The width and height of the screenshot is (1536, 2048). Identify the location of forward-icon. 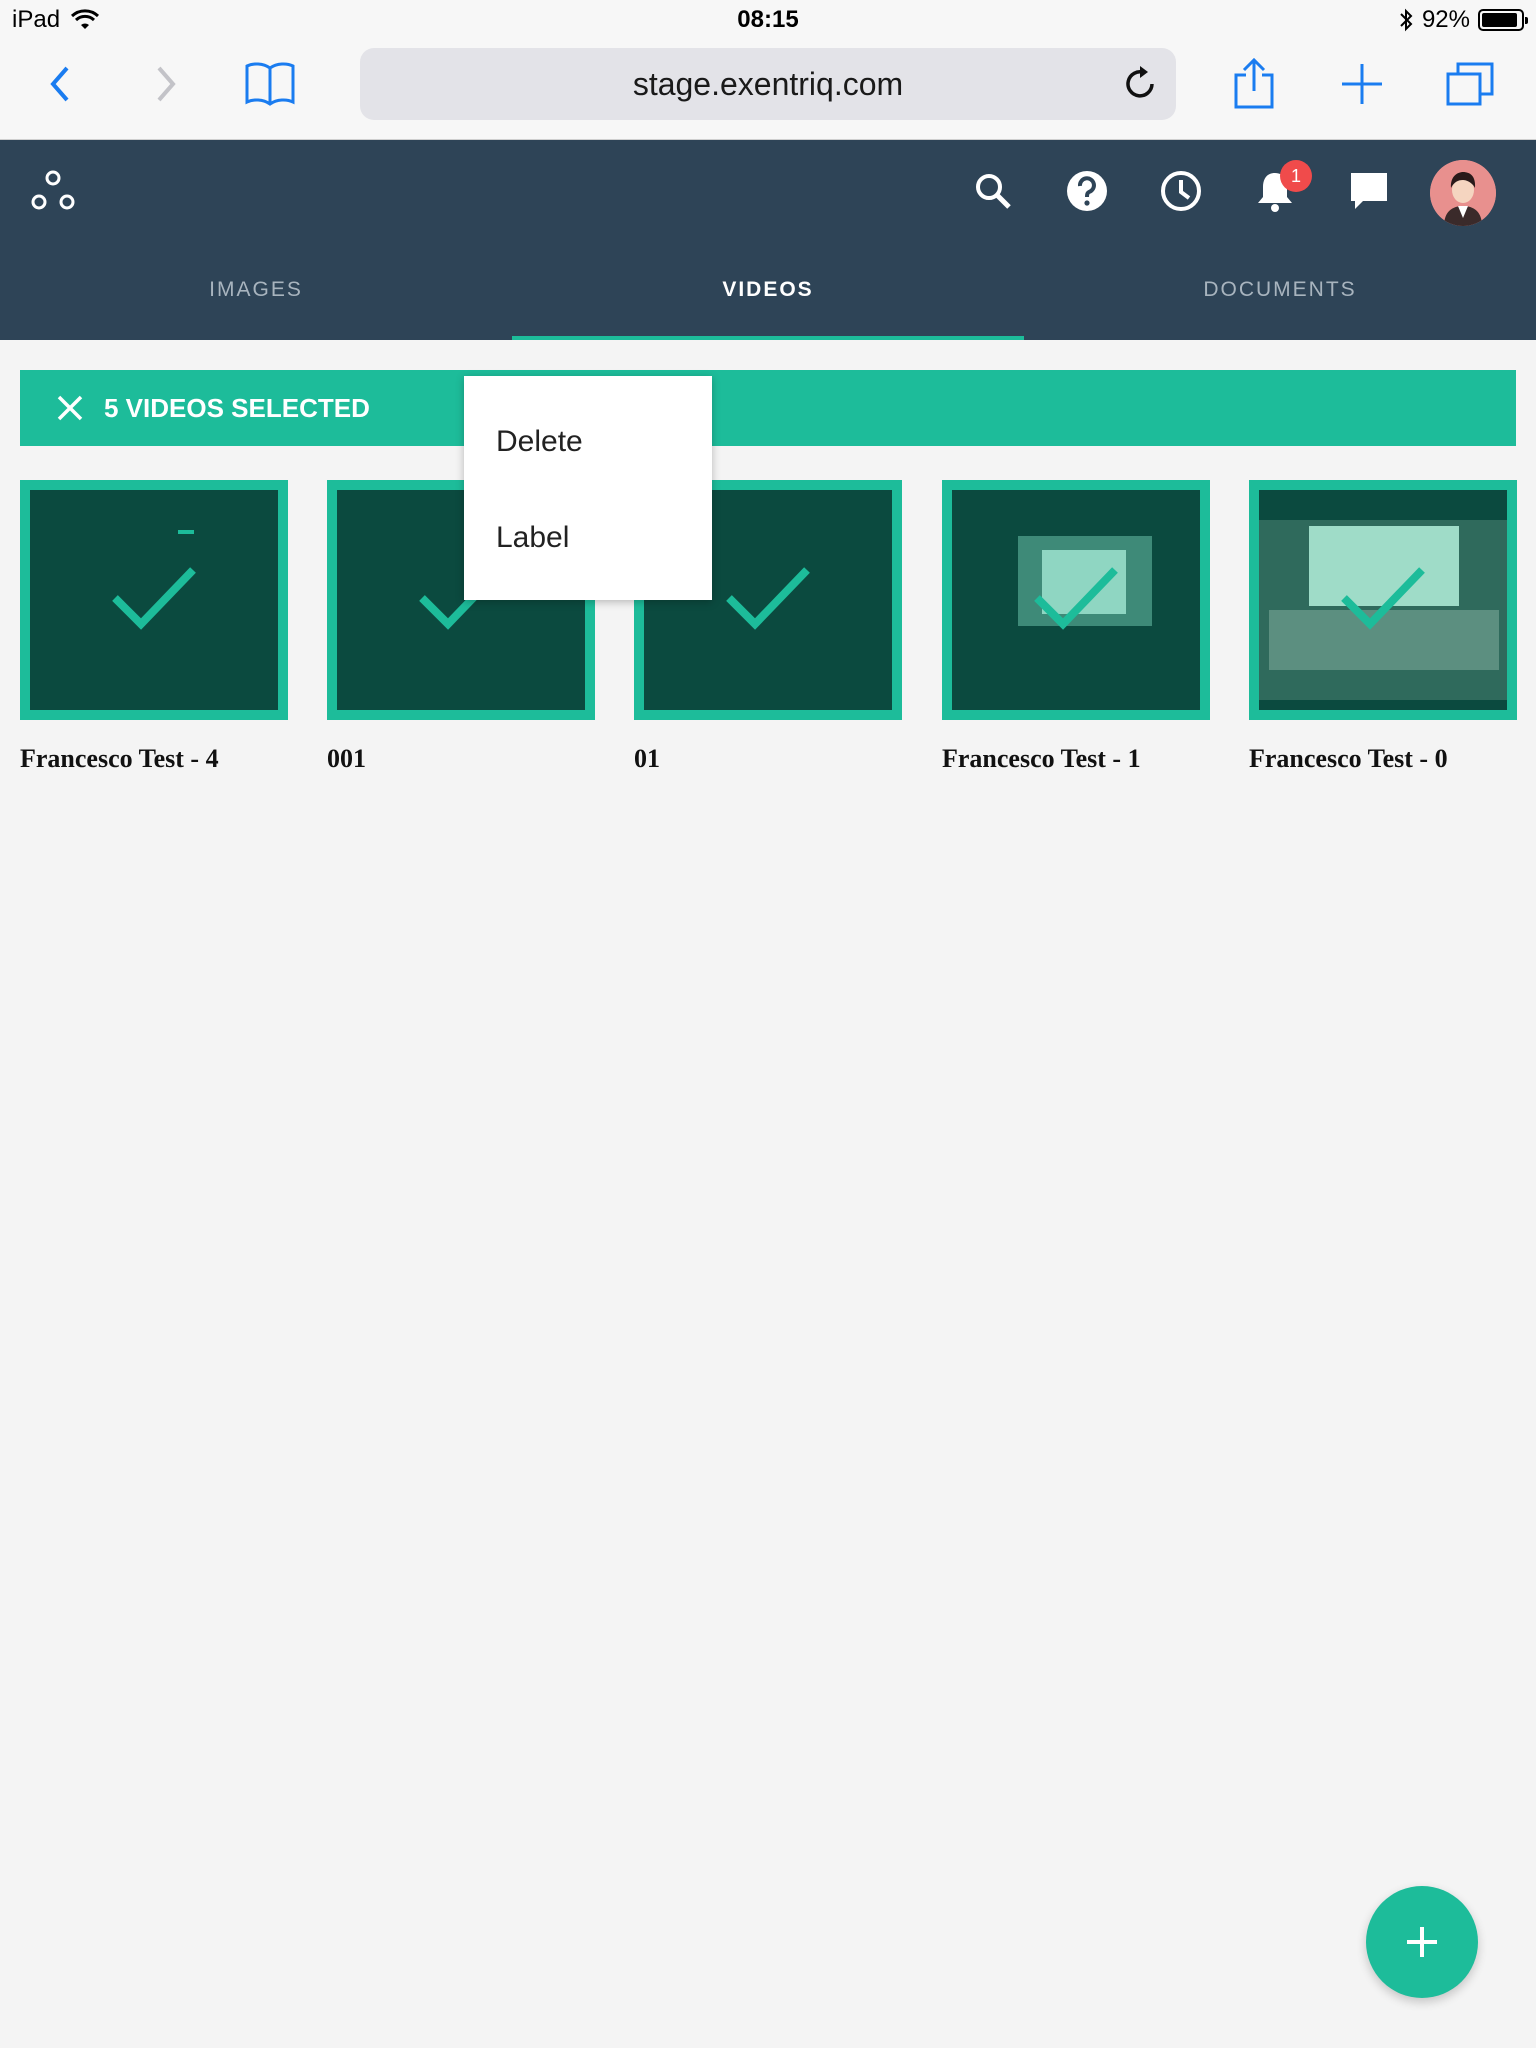
(166, 84).